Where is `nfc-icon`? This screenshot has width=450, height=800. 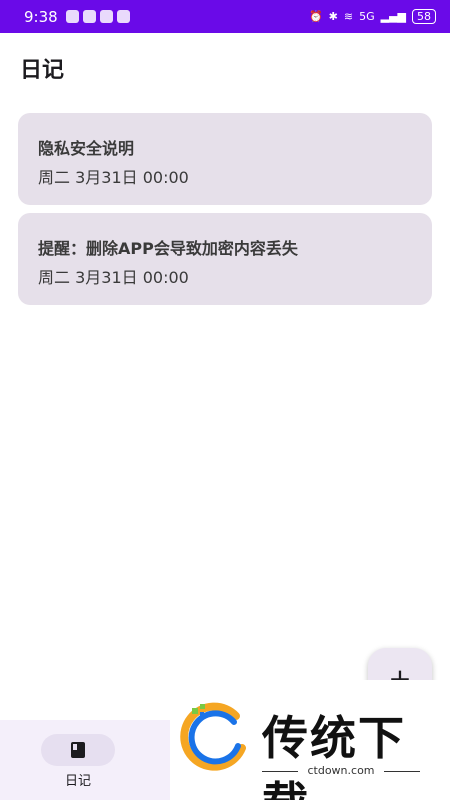
nfc-icon is located at coordinates (123, 16).